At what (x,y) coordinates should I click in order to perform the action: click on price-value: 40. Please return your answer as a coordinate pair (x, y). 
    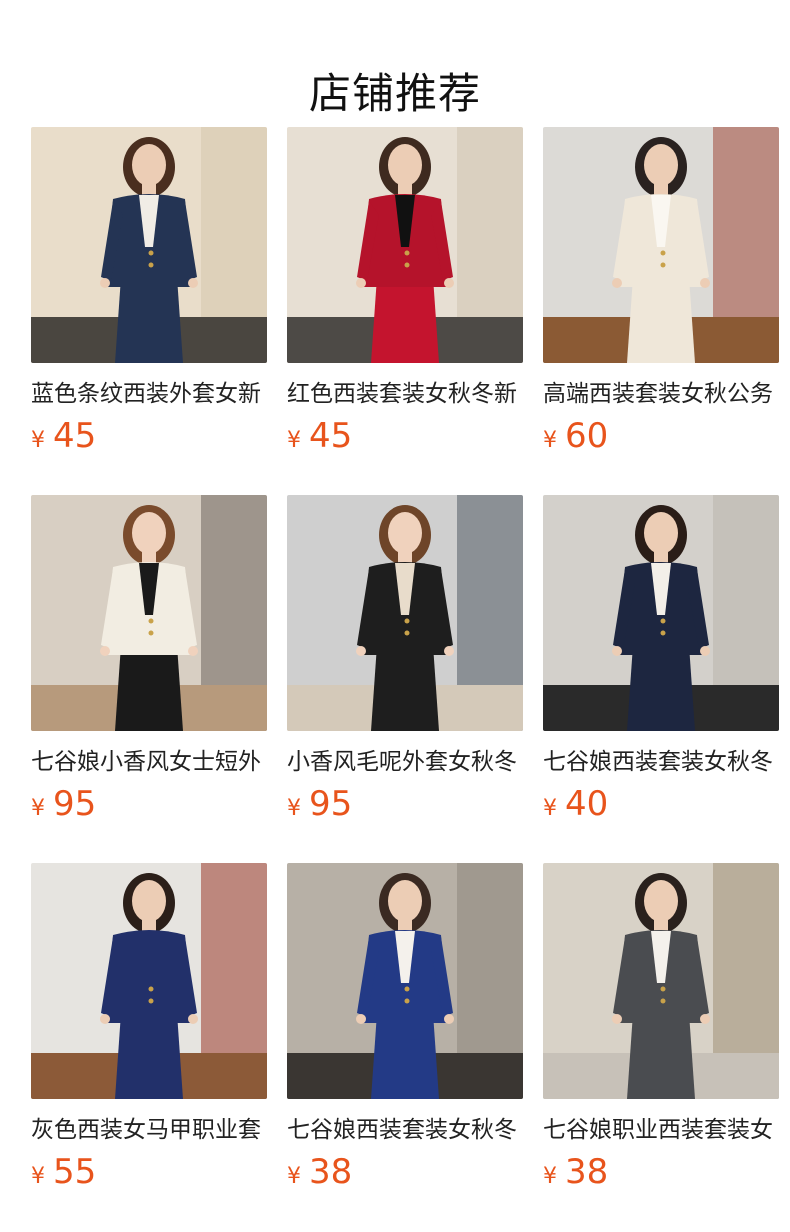
    Looking at the image, I should click on (587, 804).